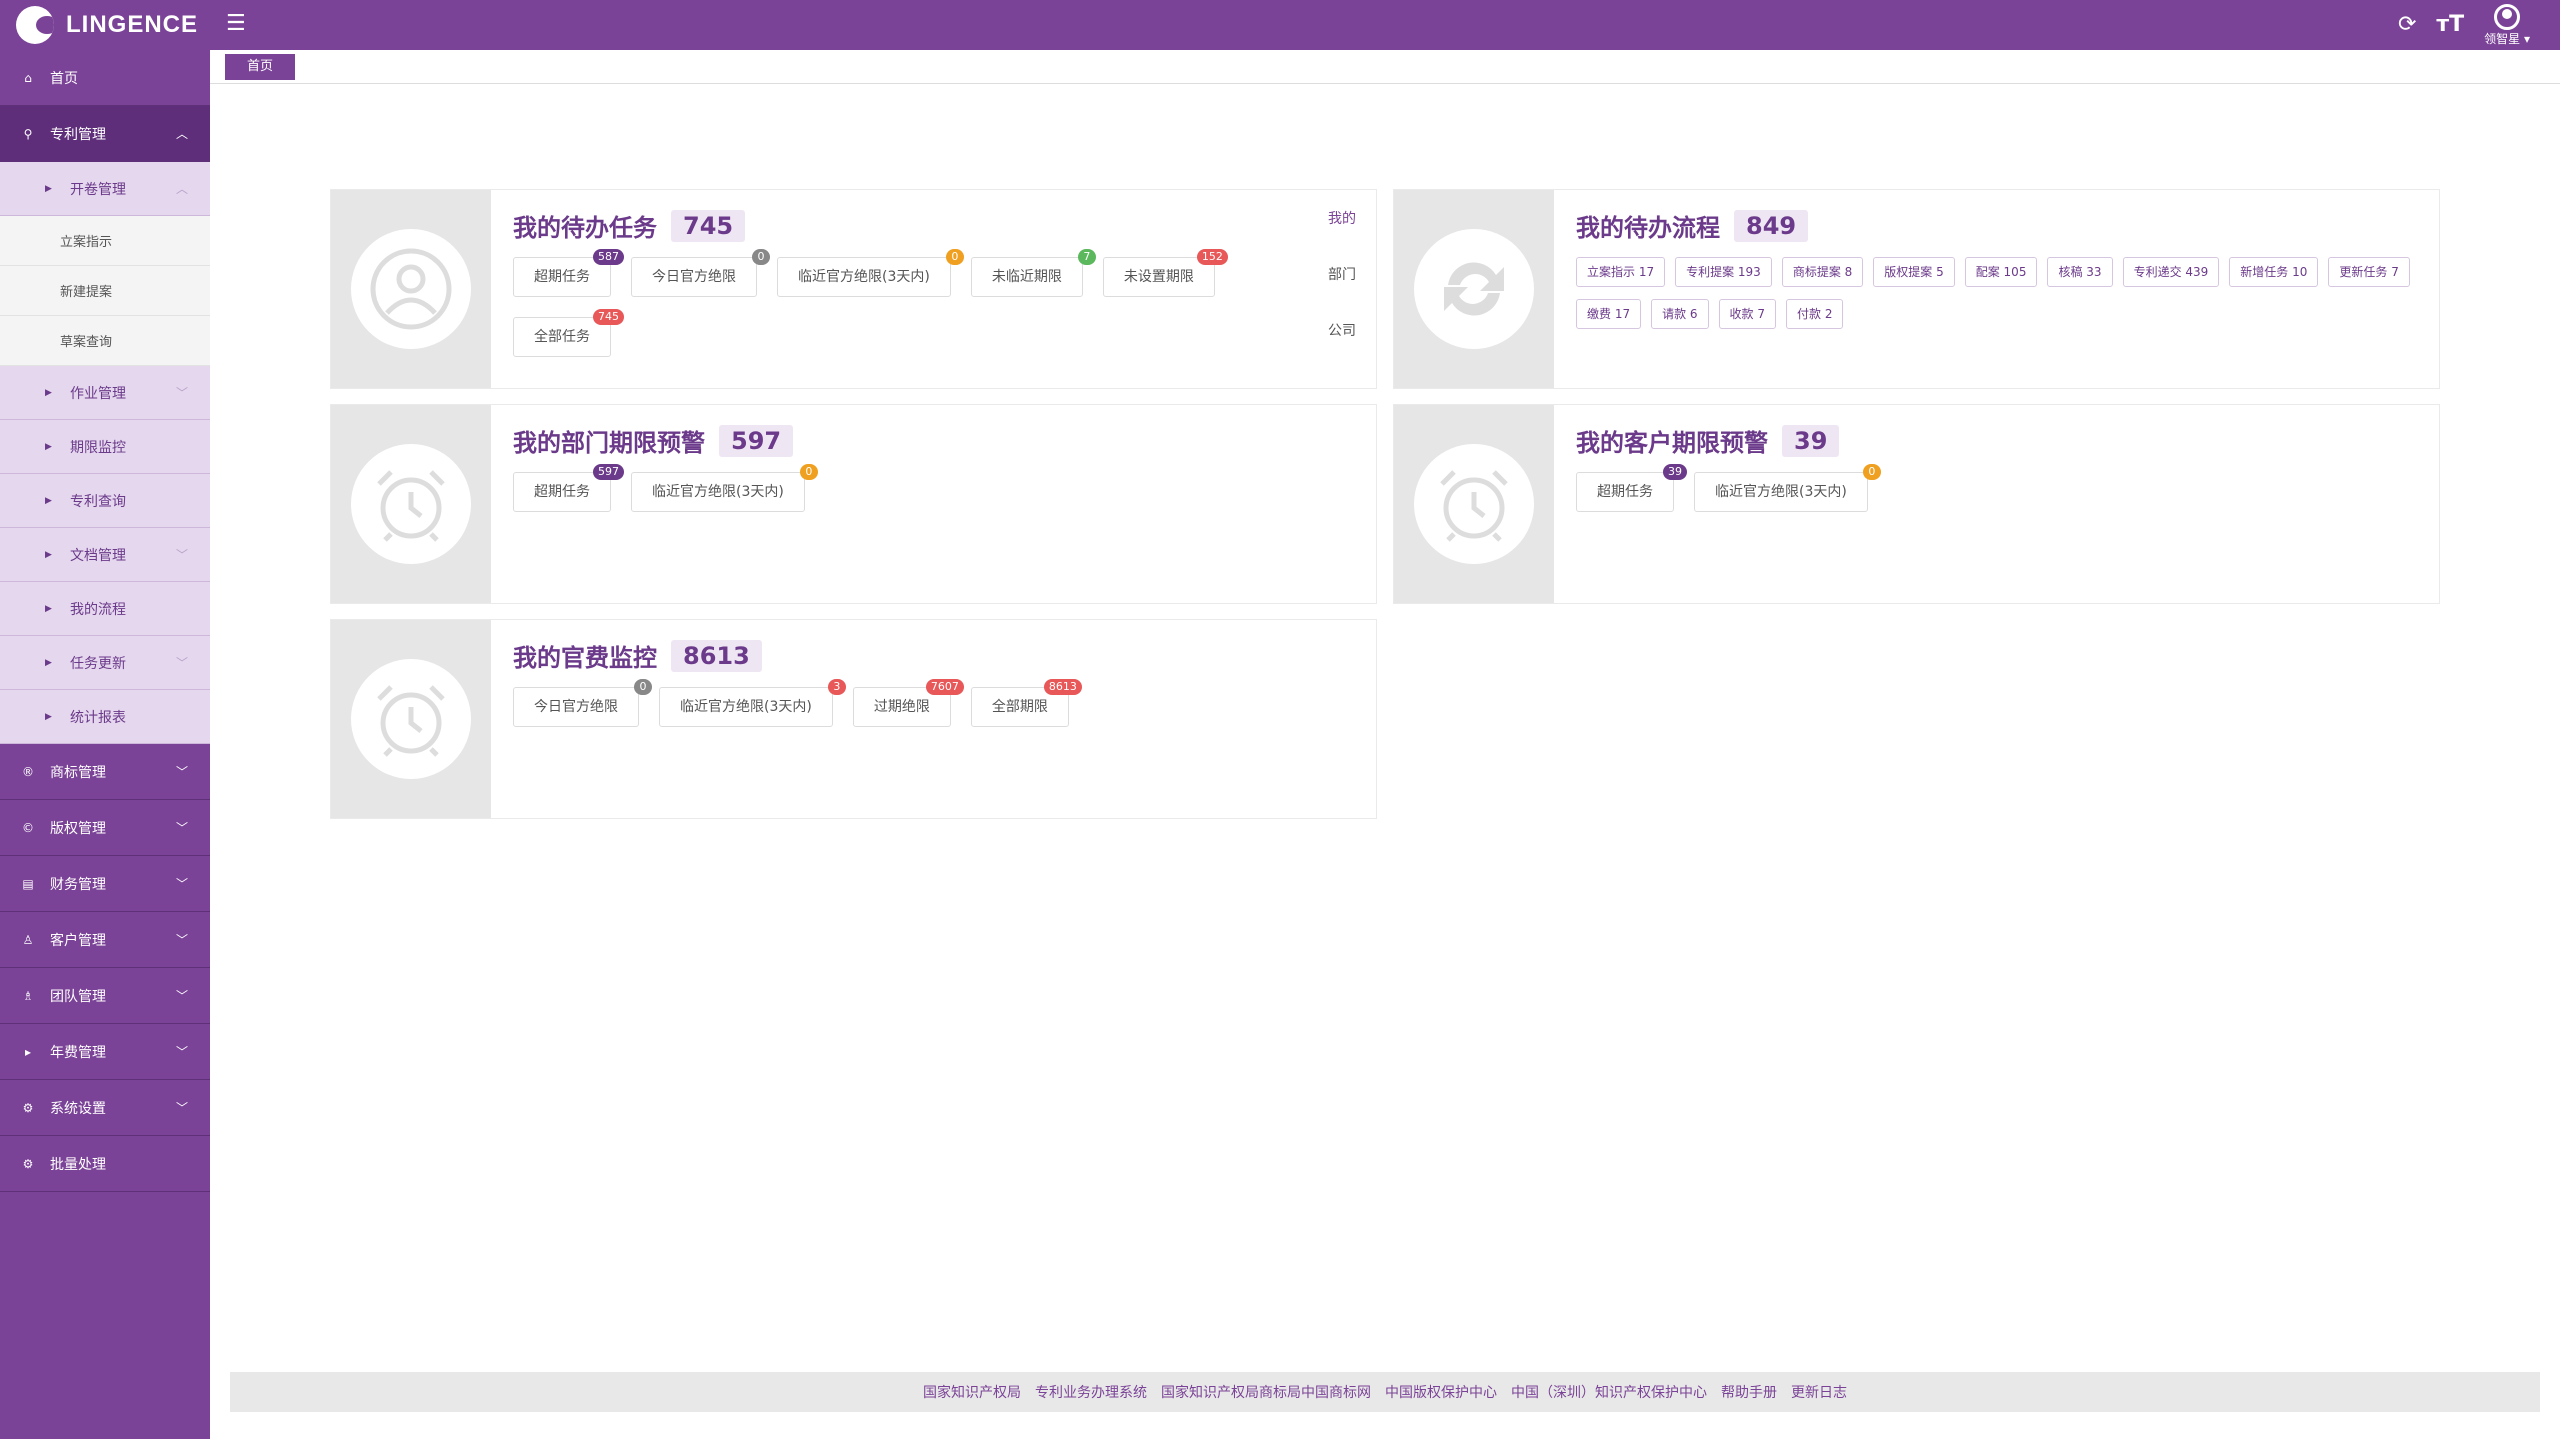 The image size is (2560, 1439). Describe the element at coordinates (1342, 292) in the screenshot. I see `scope-department: 部门` at that location.